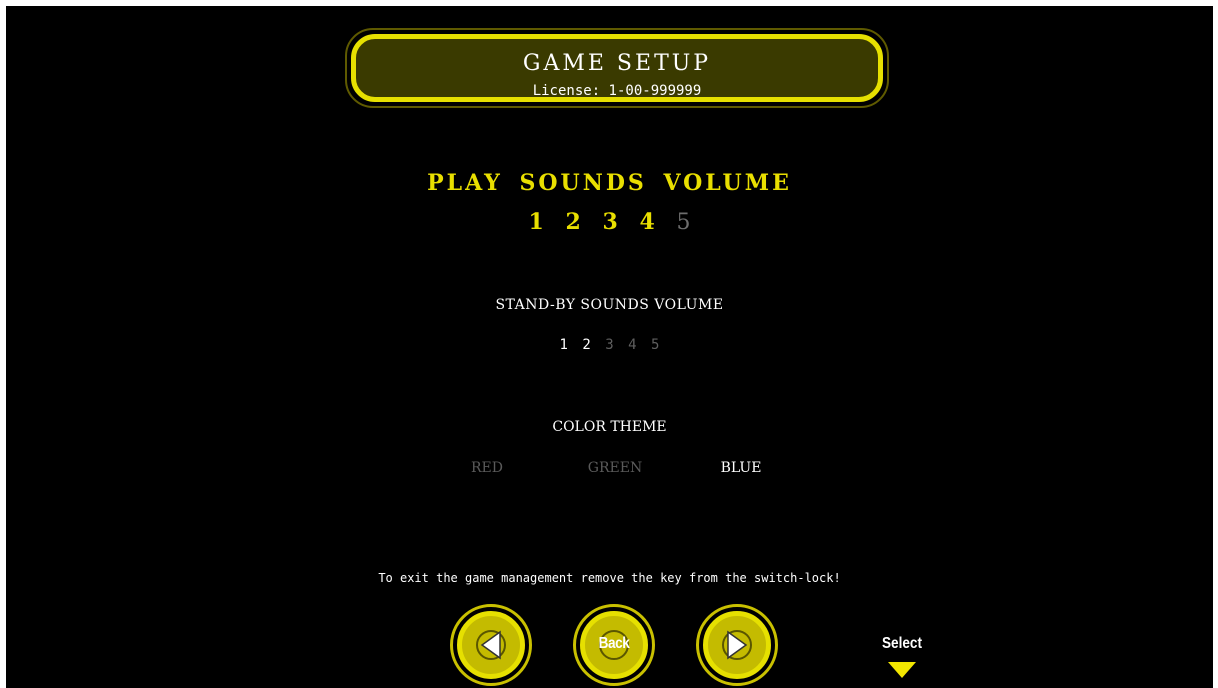 This screenshot has height=688, width=1218. Describe the element at coordinates (655, 345) in the screenshot. I see `standby-volume-level-5: 5` at that location.